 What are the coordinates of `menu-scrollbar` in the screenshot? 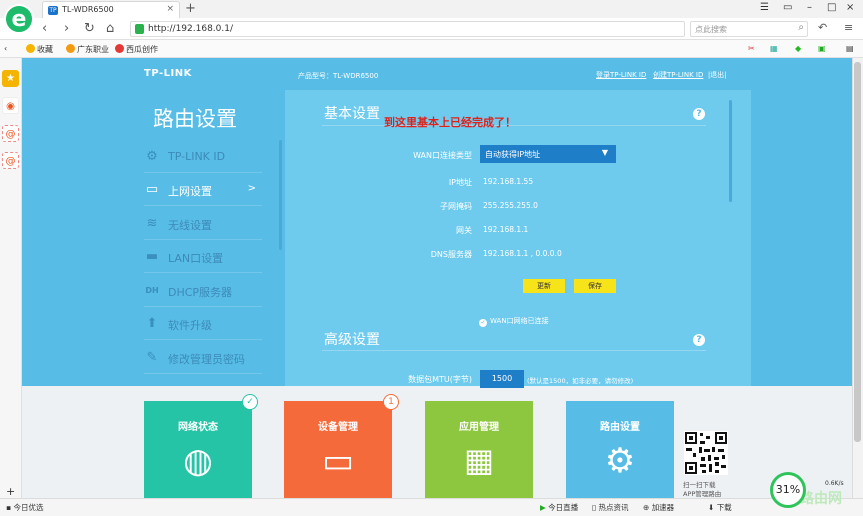 It's located at (280, 195).